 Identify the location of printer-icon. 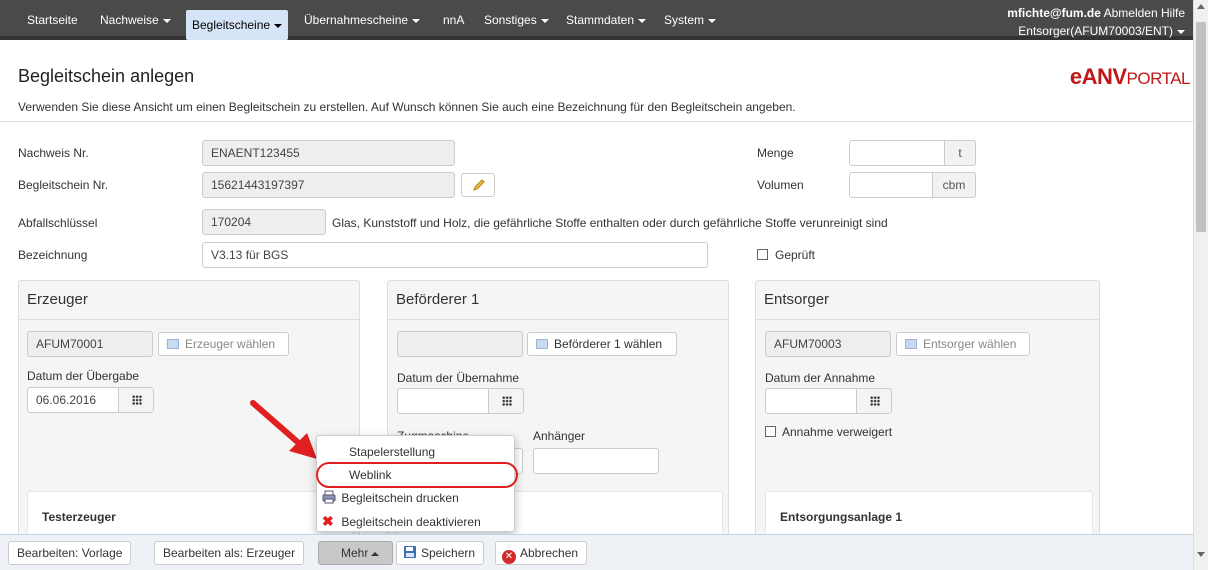
(329, 497).